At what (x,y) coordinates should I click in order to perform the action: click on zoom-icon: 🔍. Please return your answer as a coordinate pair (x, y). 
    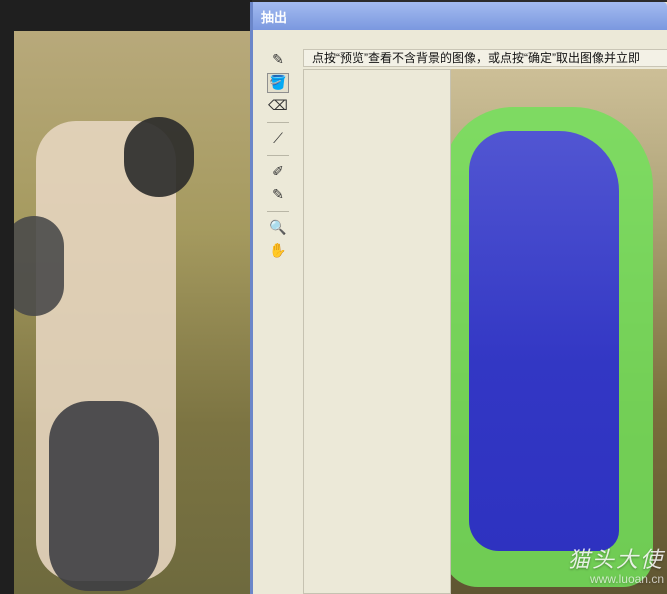
    Looking at the image, I should click on (278, 228).